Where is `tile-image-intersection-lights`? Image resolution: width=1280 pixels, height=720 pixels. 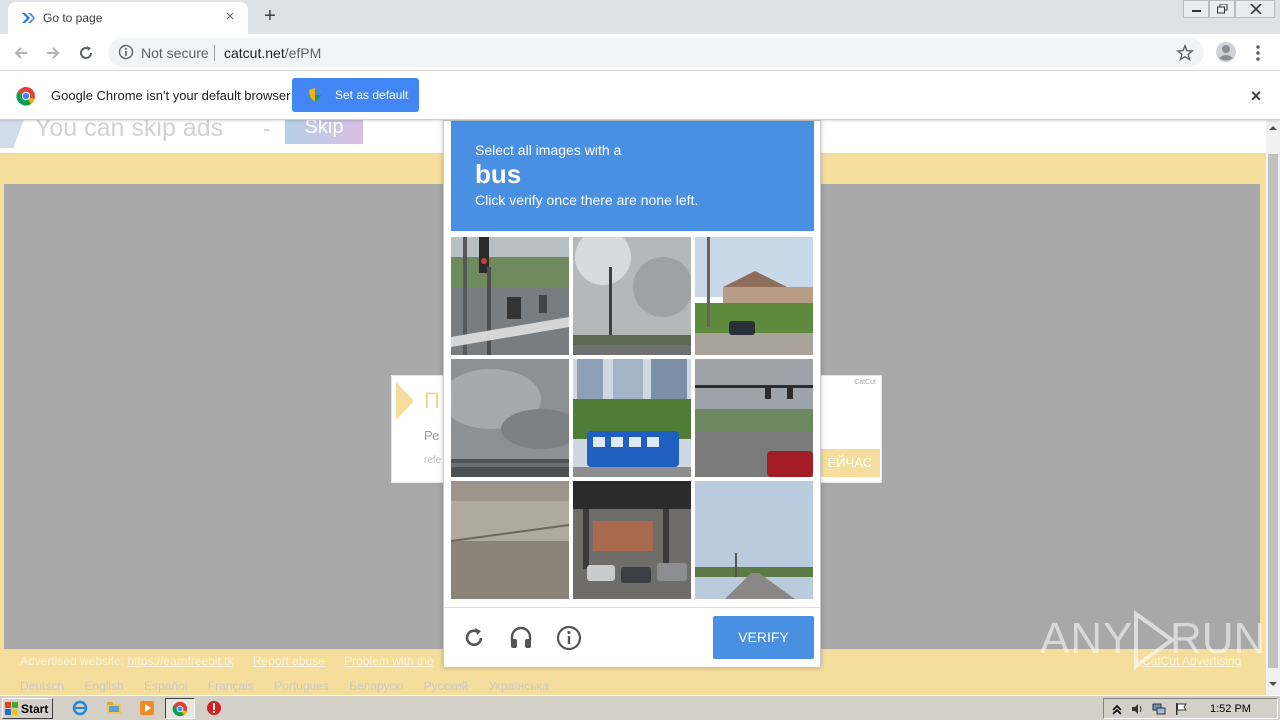 tile-image-intersection-lights is located at coordinates (754, 418).